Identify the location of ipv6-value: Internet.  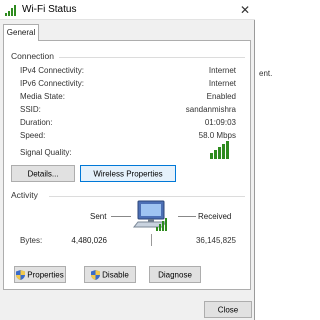
(222, 83).